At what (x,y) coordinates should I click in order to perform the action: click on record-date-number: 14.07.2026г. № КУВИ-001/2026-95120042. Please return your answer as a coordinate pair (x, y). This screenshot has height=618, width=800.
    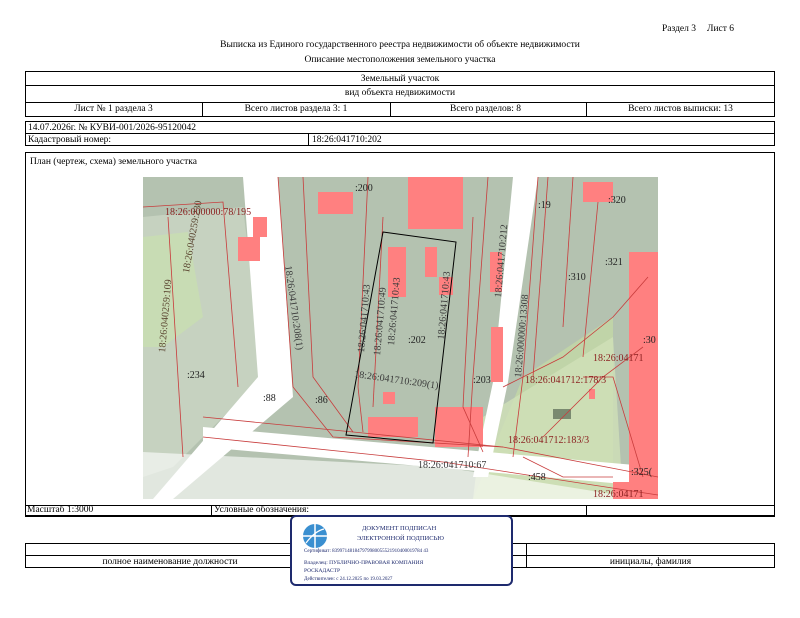
    Looking at the image, I should click on (112, 128).